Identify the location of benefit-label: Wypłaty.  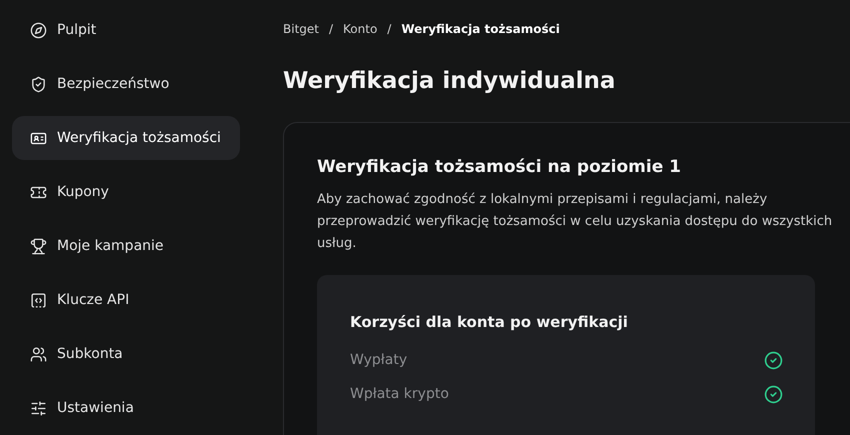
(379, 360).